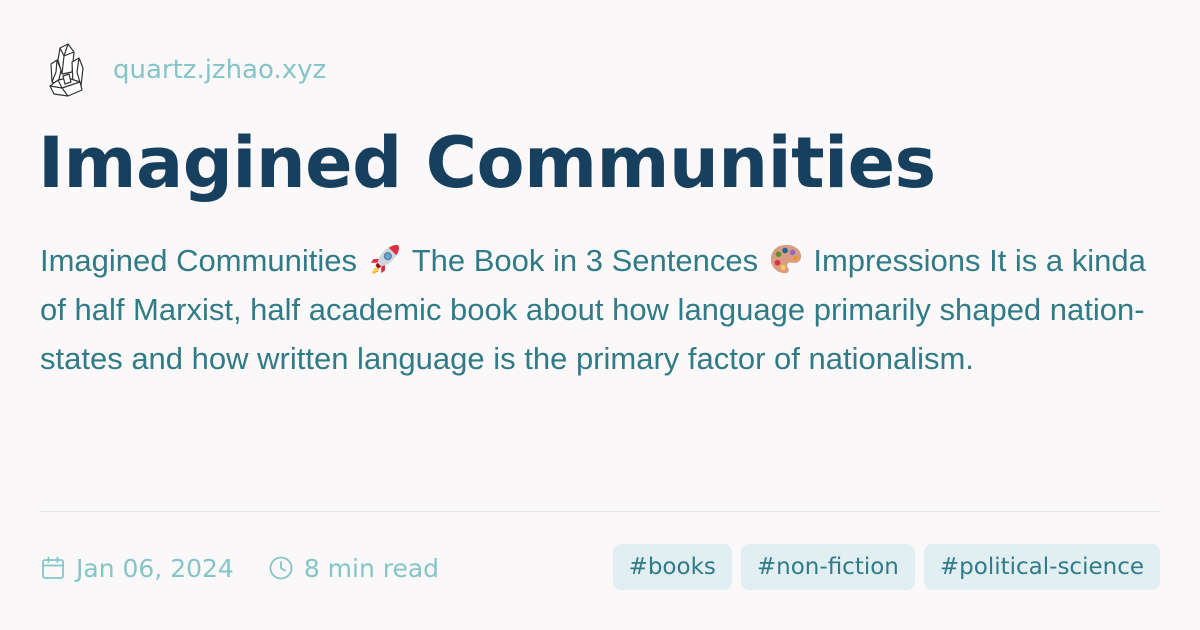 This screenshot has height=630, width=1200. What do you see at coordinates (585, 260) in the screenshot?
I see `description-part-2: The Book in 3 Sentences` at bounding box center [585, 260].